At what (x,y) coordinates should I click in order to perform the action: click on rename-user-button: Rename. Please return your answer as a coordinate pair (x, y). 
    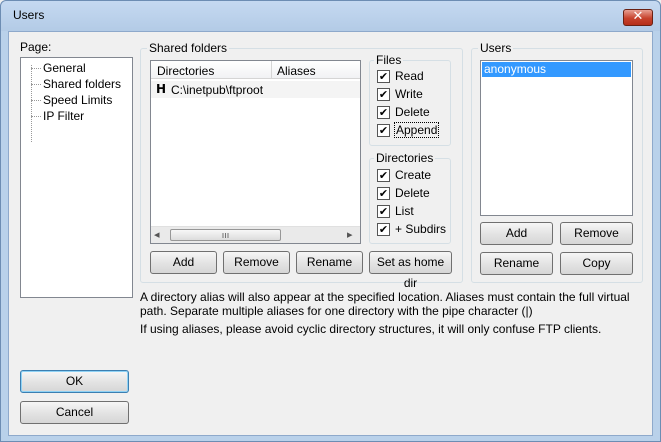
    Looking at the image, I should click on (516, 263).